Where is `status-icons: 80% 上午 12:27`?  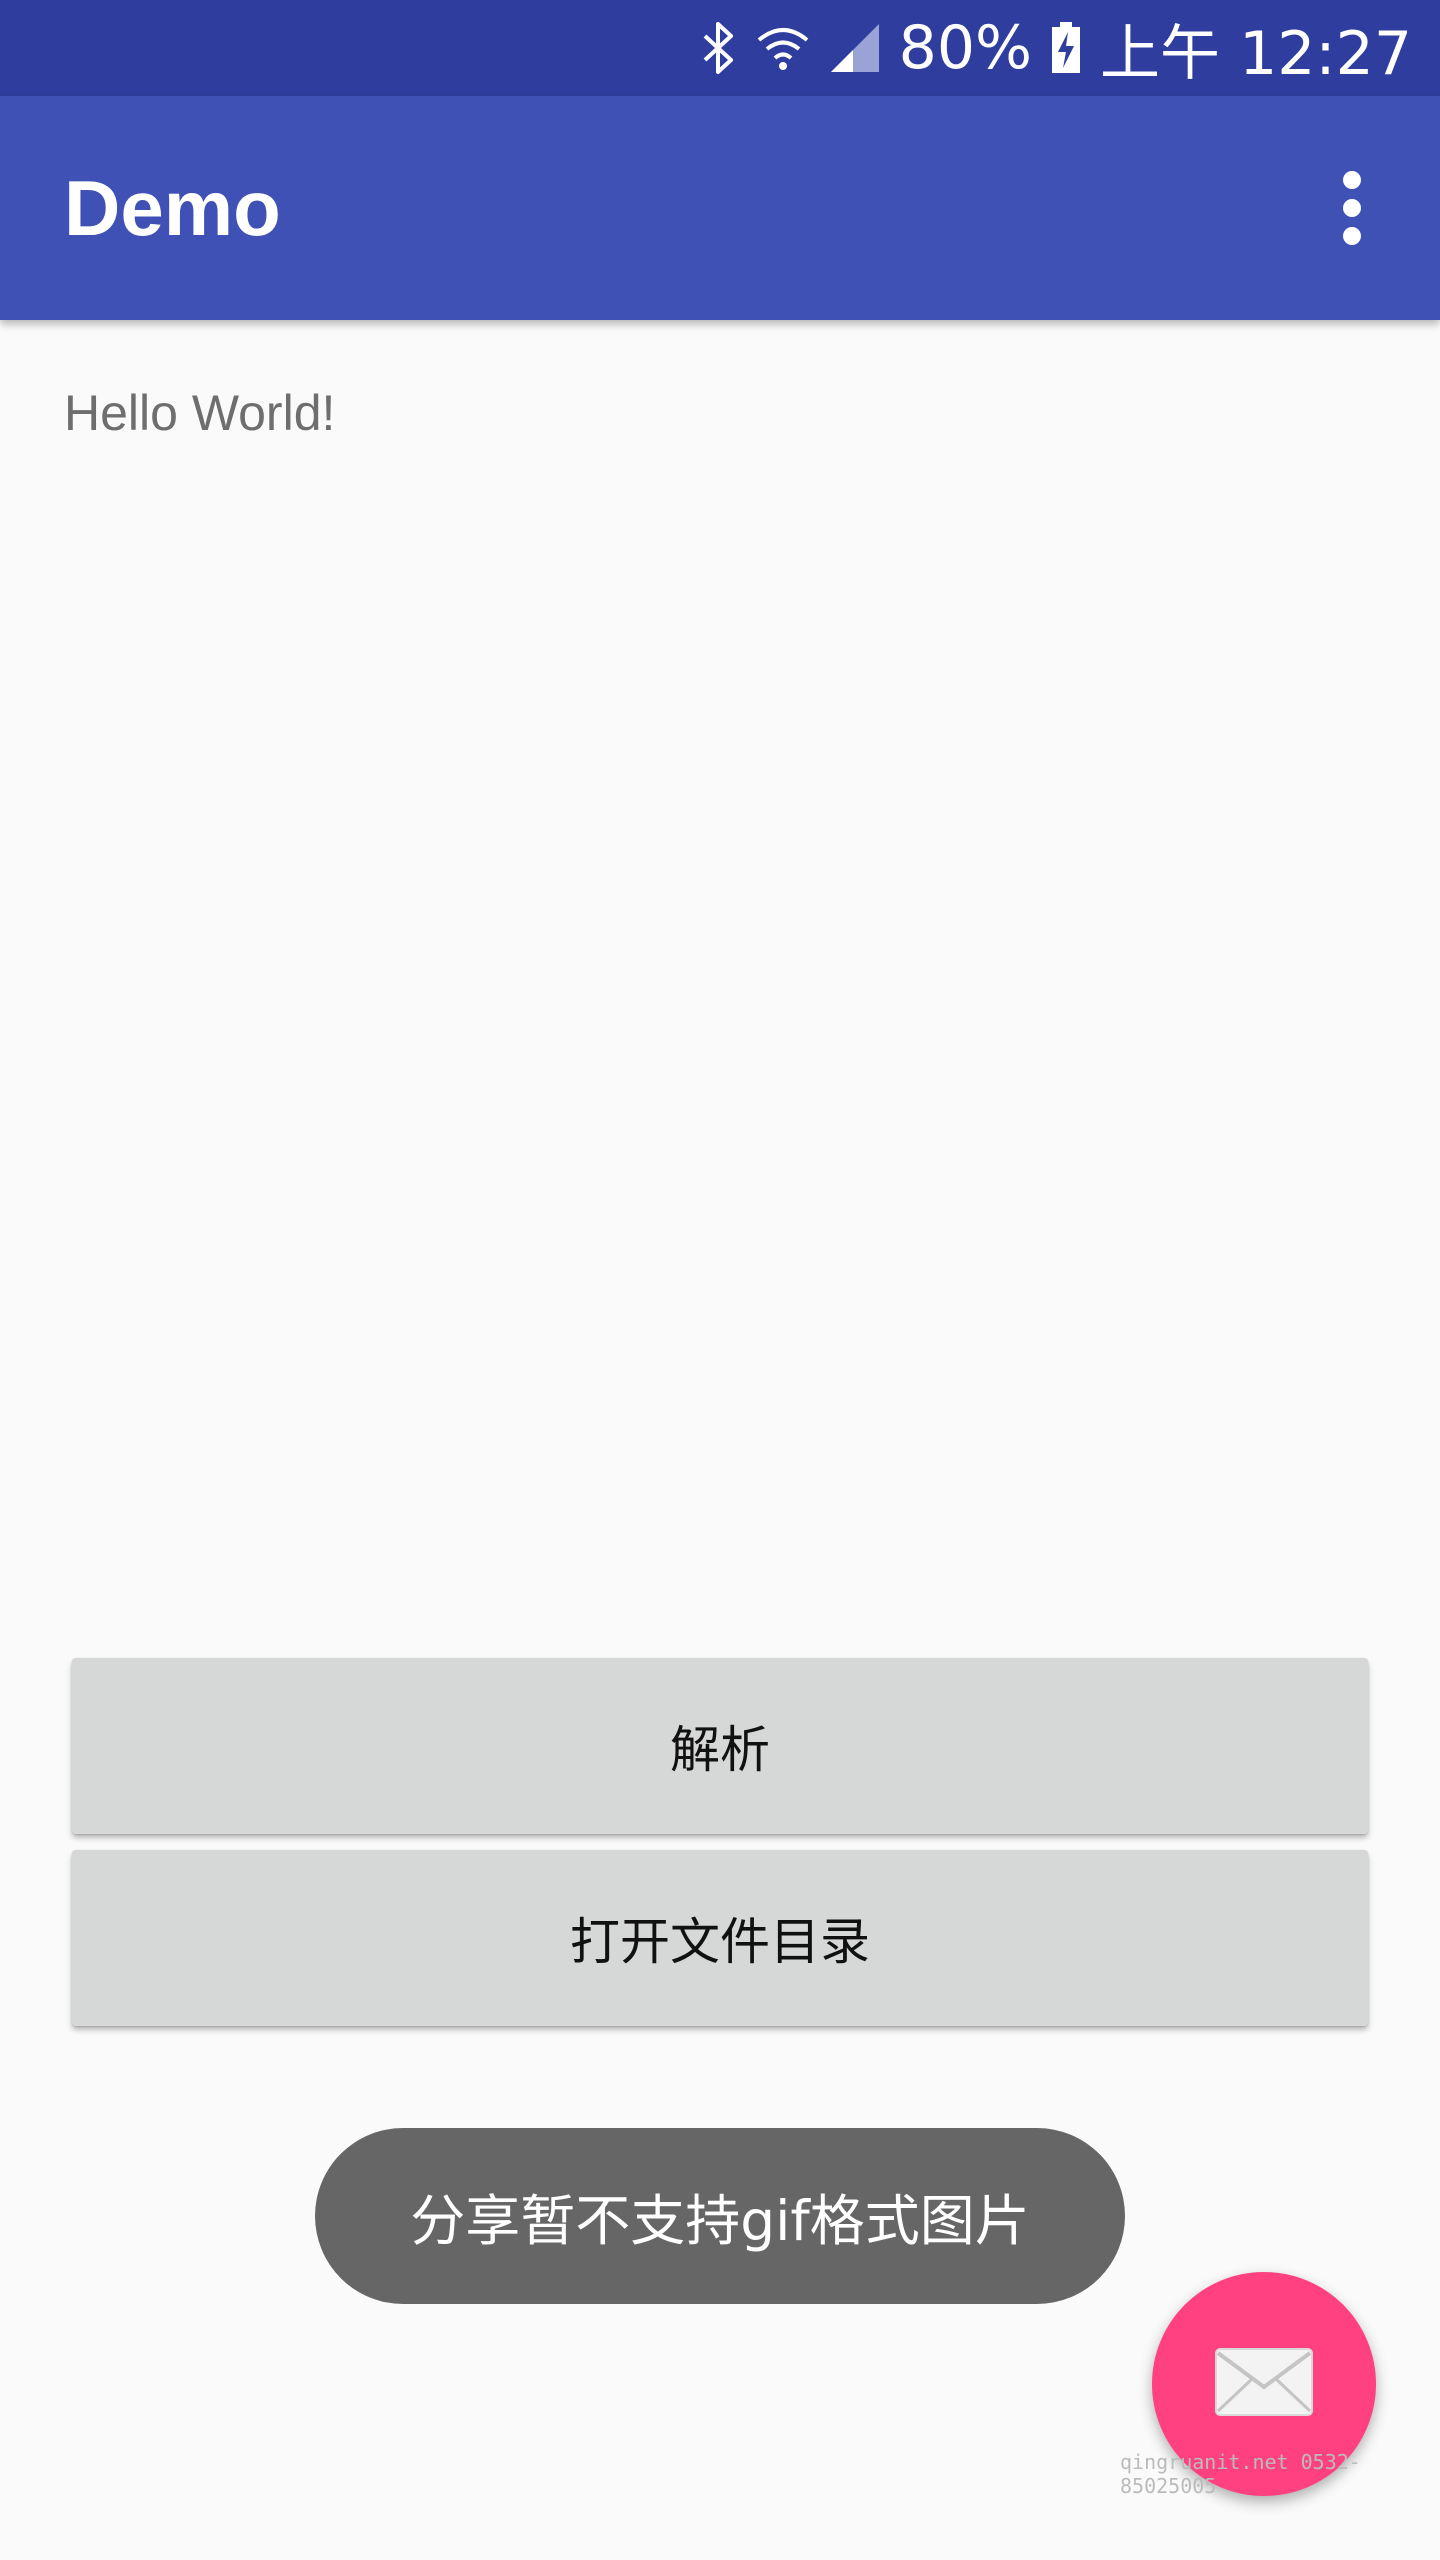
status-icons: 80% 上午 12:27 is located at coordinates (1056, 48).